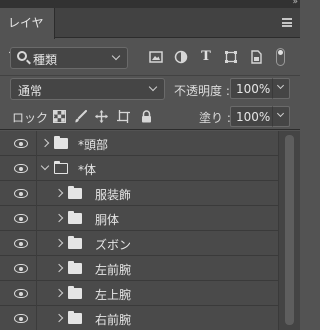 The image size is (320, 330). I want to click on fill-field: 100%, so click(251, 116).